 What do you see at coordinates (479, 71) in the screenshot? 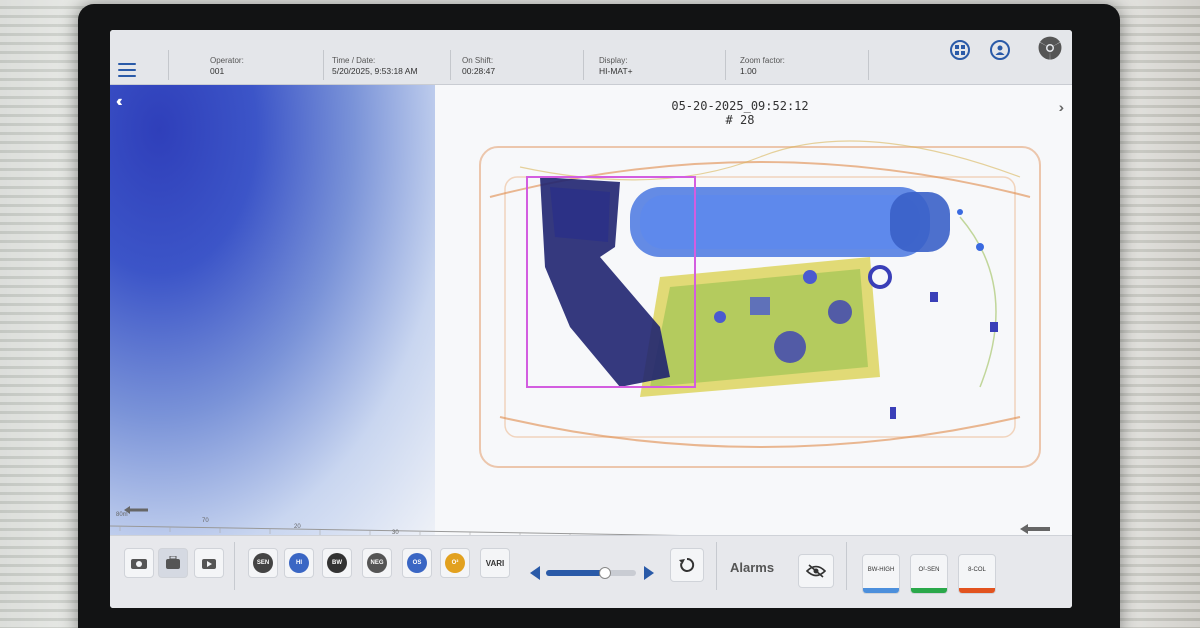
I see `on-shift-value: 00:28:47` at bounding box center [479, 71].